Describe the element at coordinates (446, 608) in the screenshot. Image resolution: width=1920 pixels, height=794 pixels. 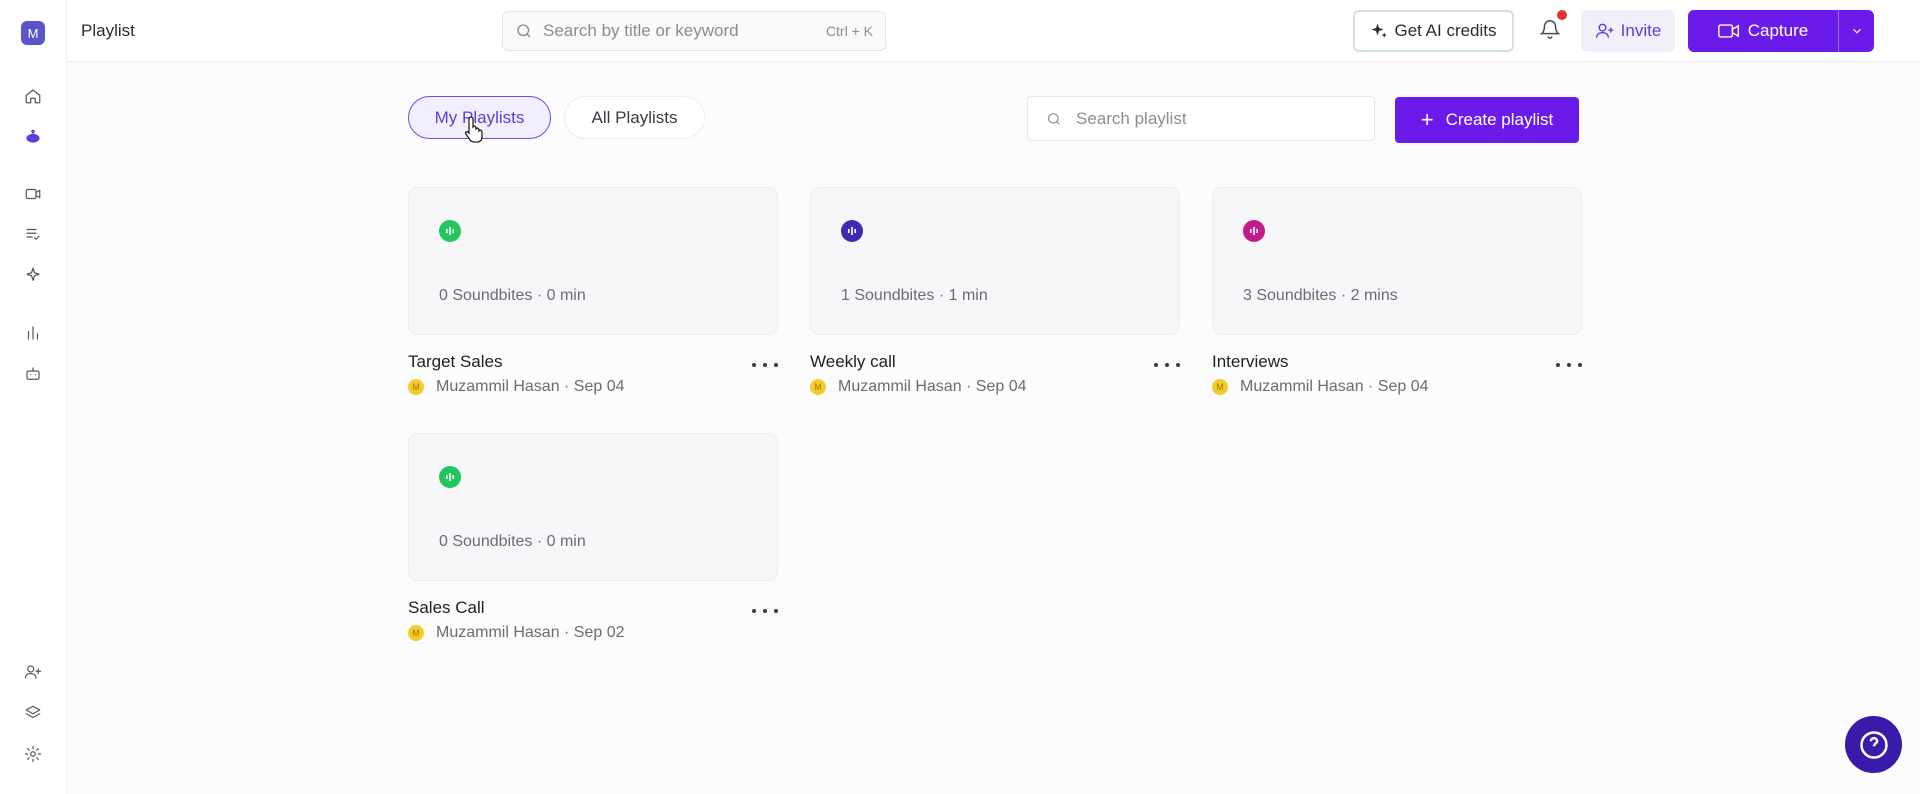
I see `playlist-title: Sales Call` at that location.